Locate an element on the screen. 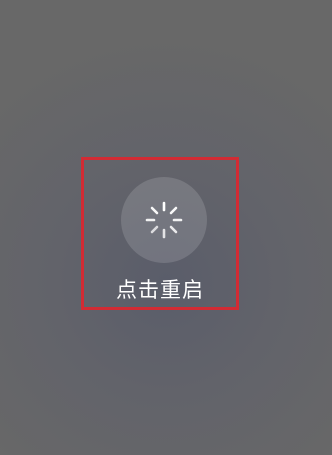 The height and width of the screenshot is (455, 332). spinner-circle is located at coordinates (164, 220).